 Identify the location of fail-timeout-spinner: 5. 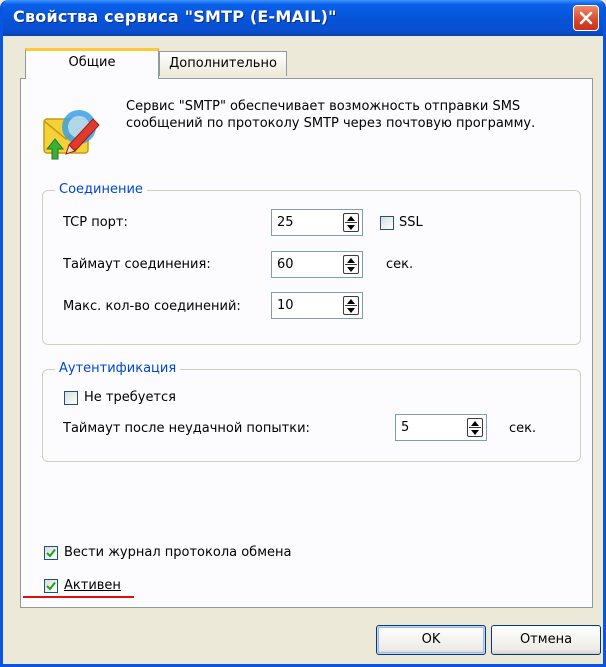
(441, 427).